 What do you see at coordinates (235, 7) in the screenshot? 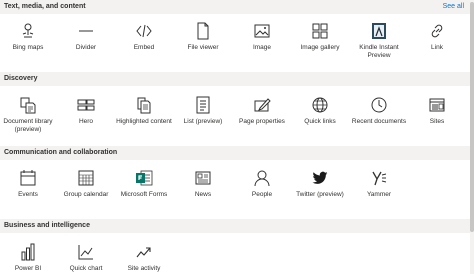
I see `section-header-text-media-content: Text, media, and content See all` at bounding box center [235, 7].